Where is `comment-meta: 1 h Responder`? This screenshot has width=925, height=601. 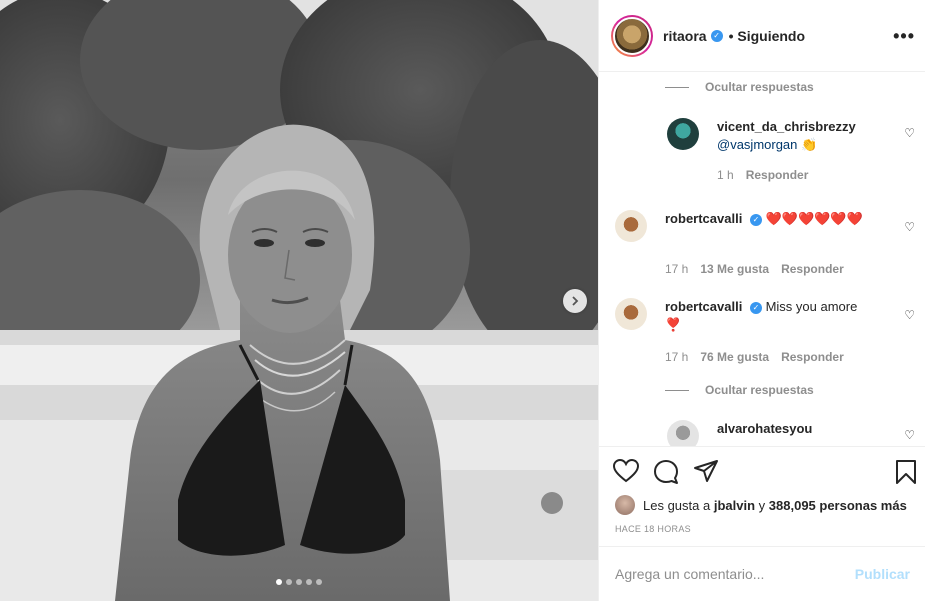 comment-meta: 1 h Responder is located at coordinates (762, 175).